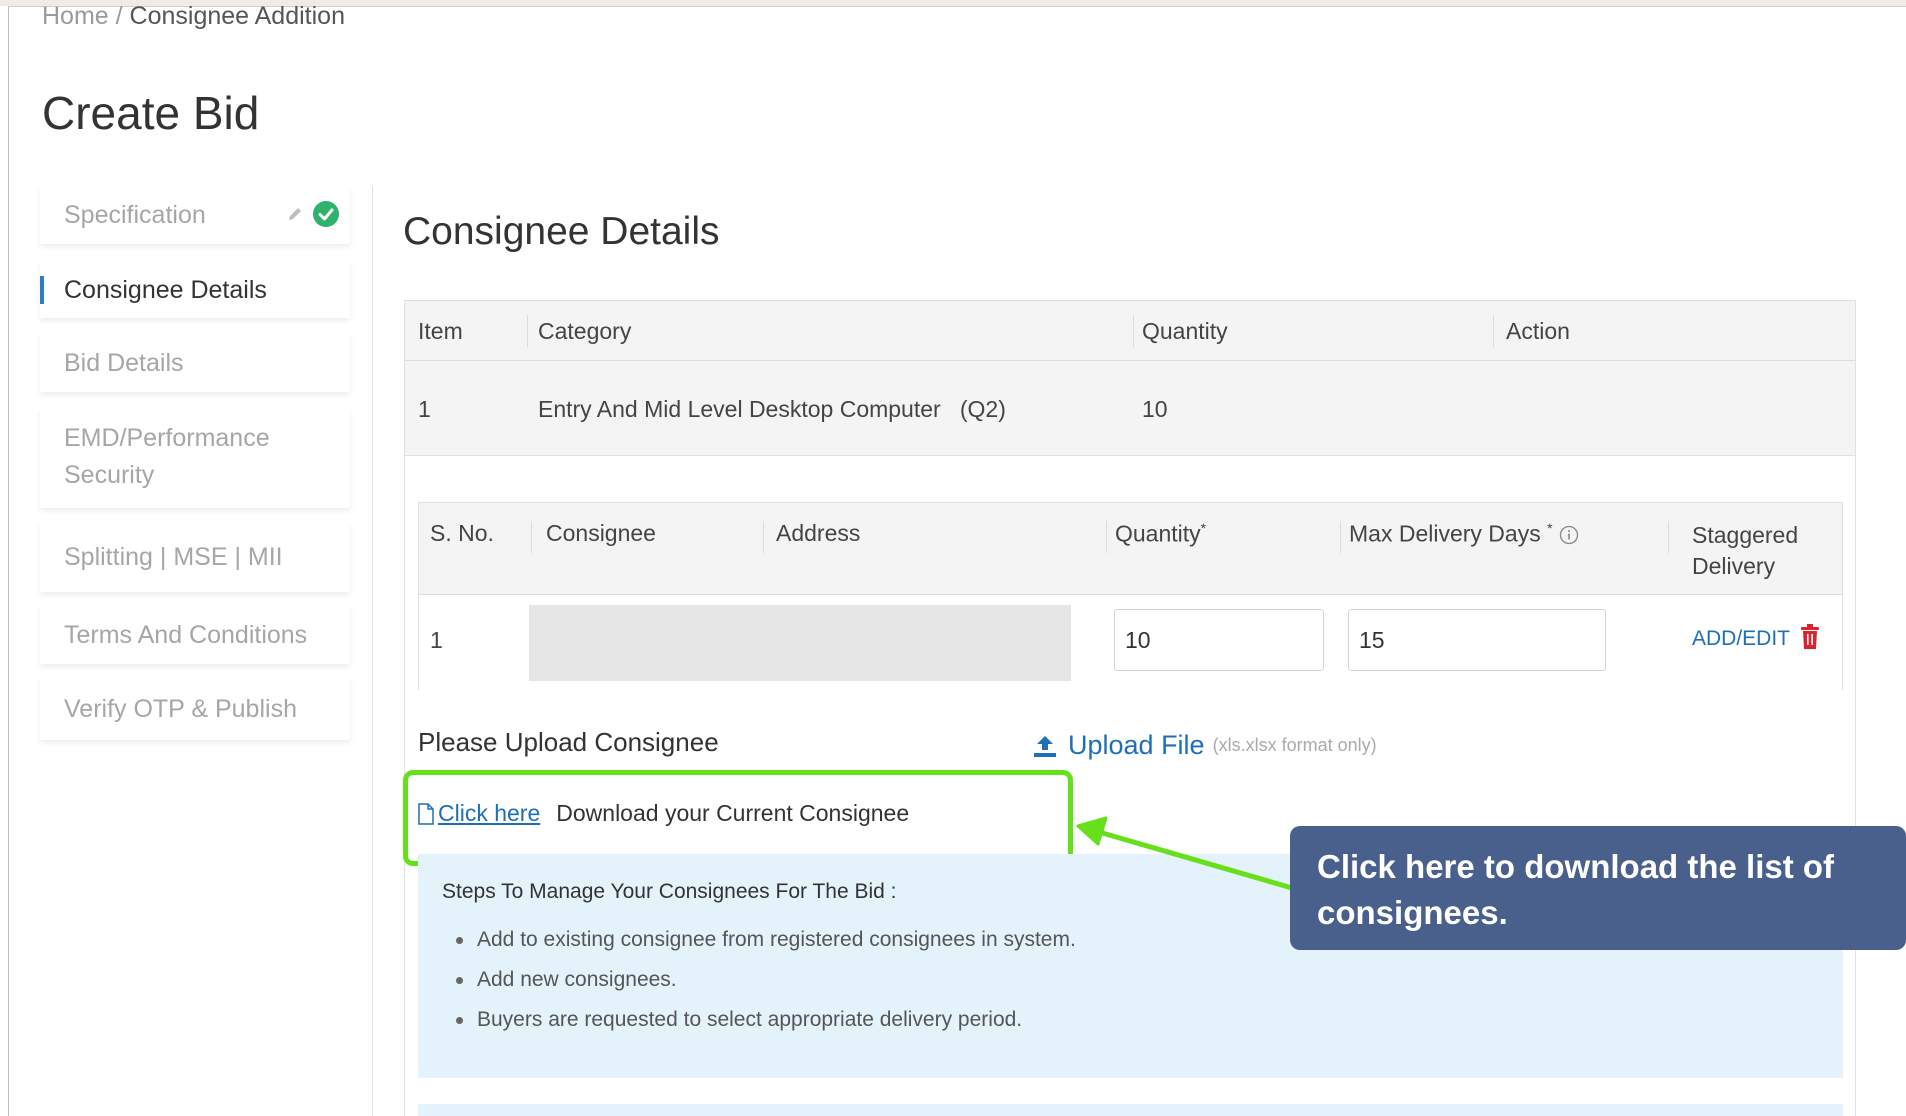  Describe the element at coordinates (1412, 912) in the screenshot. I see `callout-line2: consignees.` at that location.